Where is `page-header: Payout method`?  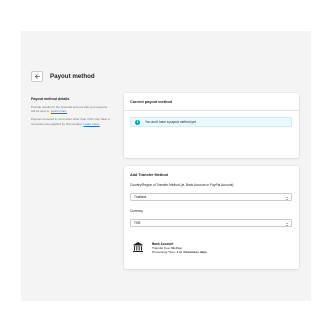 page-header: Payout method is located at coordinates (63, 76).